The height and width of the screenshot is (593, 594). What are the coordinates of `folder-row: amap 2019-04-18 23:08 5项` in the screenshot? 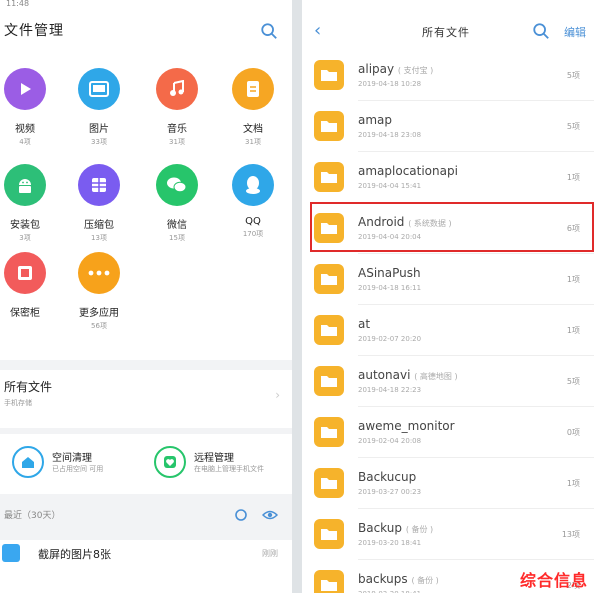 It's located at (448, 126).